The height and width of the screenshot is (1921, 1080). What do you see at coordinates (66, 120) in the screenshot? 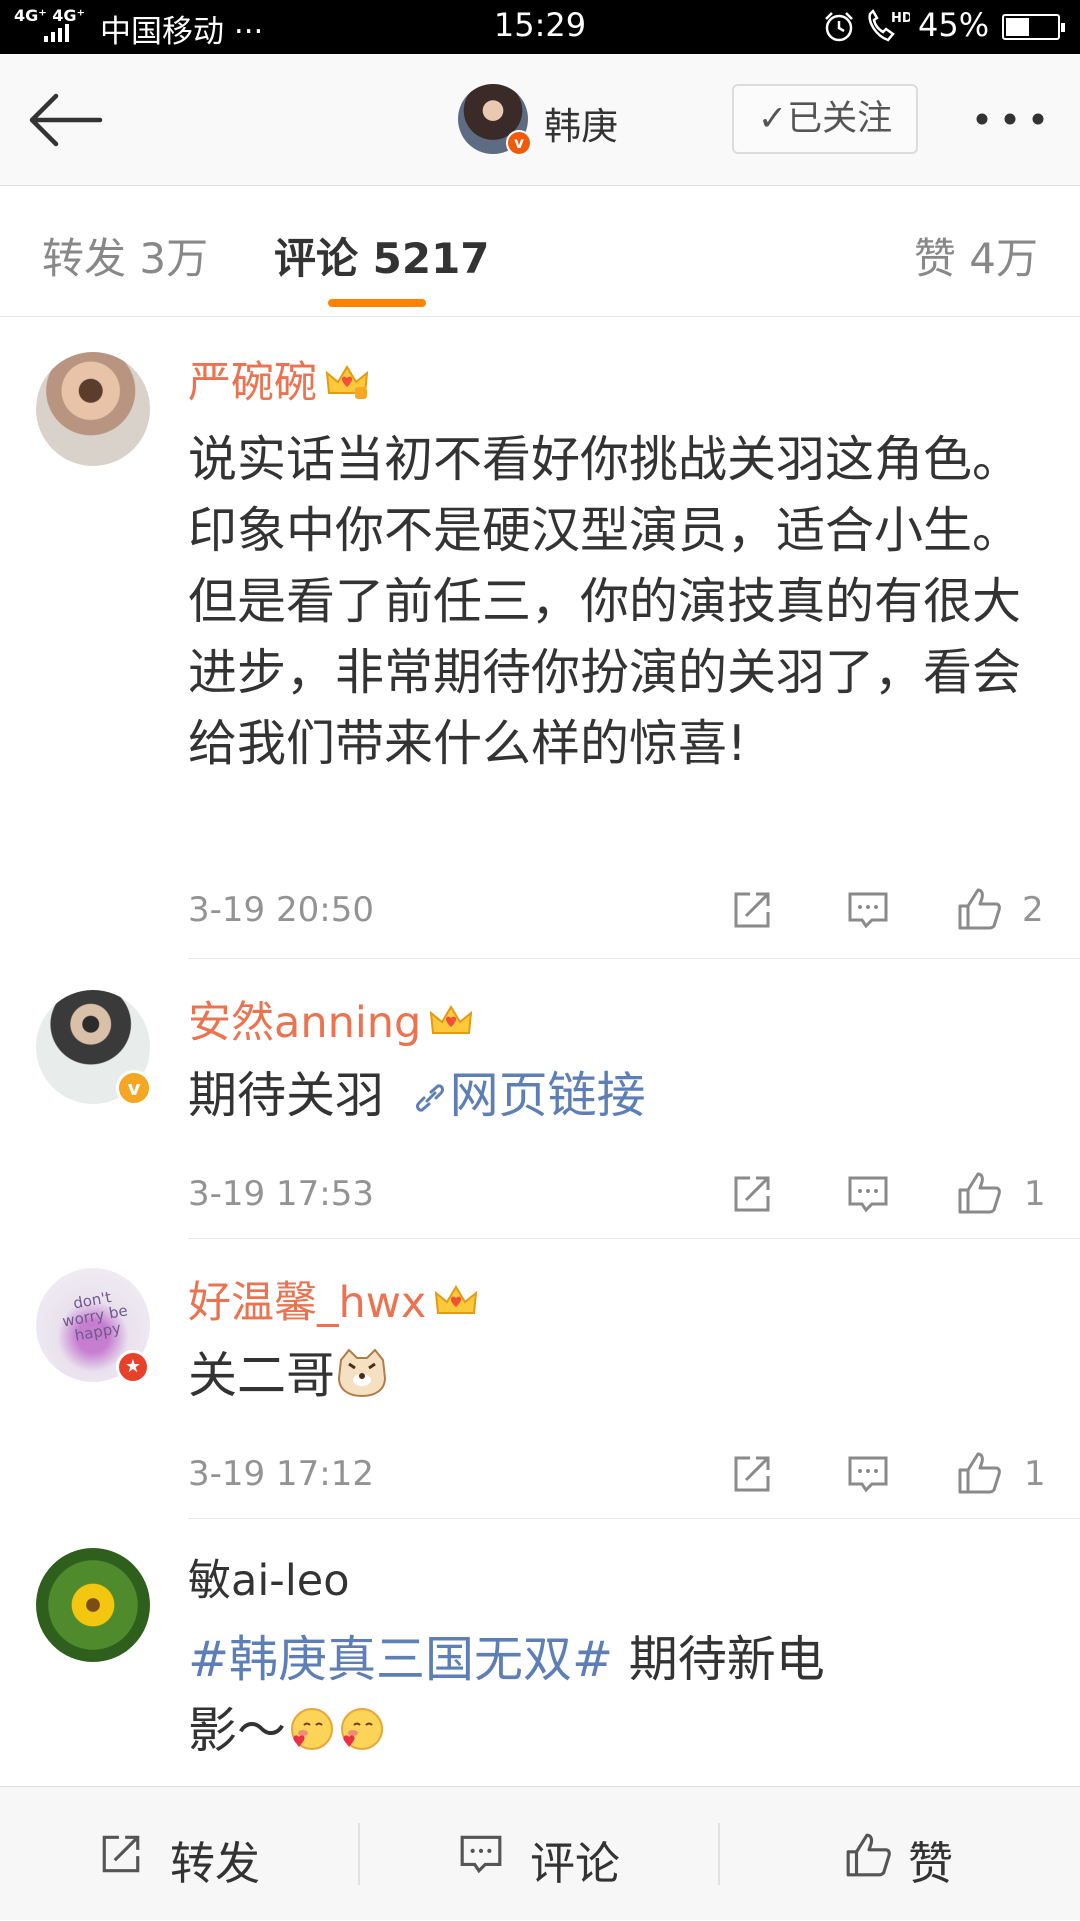
I see `back-arrow-icon` at bounding box center [66, 120].